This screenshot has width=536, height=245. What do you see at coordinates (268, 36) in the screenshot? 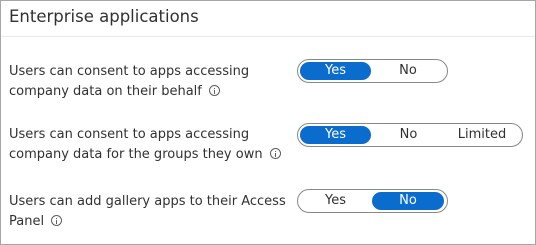
I see `title-divider` at bounding box center [268, 36].